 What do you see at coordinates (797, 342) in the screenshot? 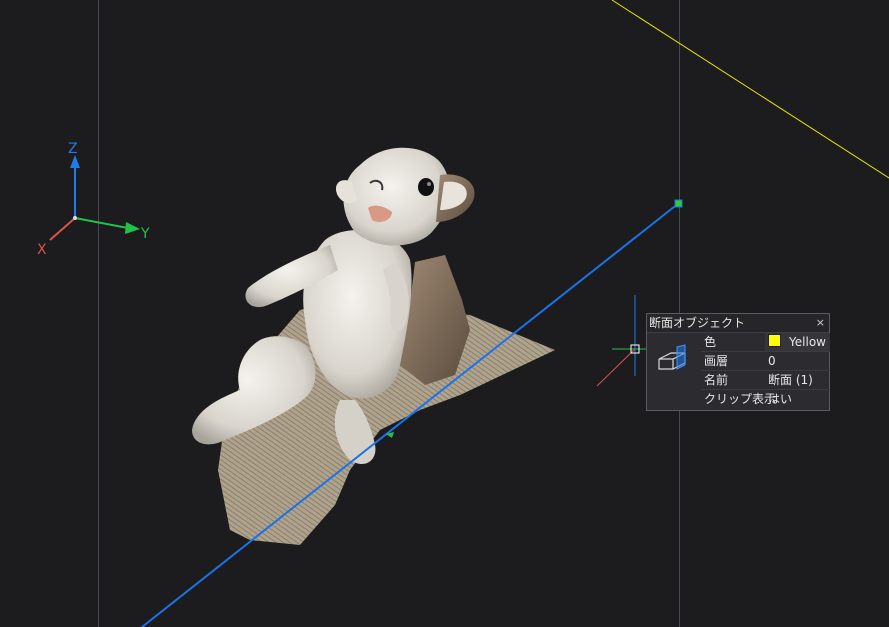
I see `prop-value-color: Yellow` at bounding box center [797, 342].